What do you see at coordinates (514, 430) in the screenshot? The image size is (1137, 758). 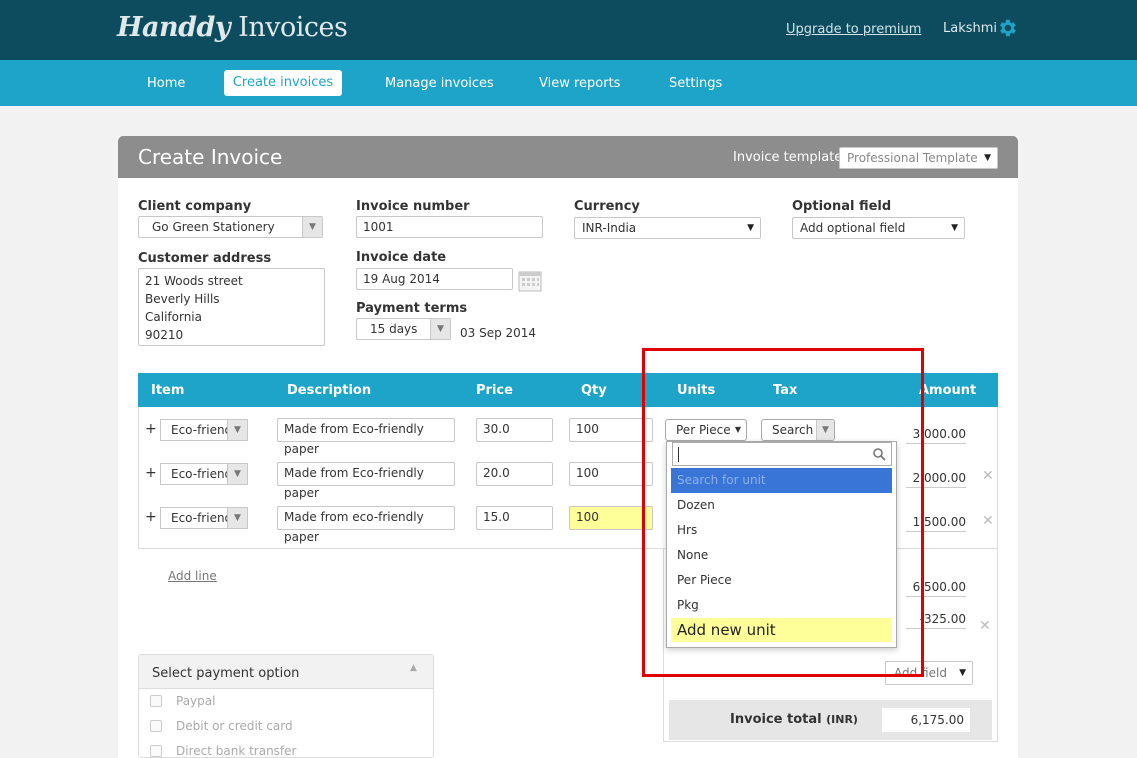 I see `price-input: 30.0` at bounding box center [514, 430].